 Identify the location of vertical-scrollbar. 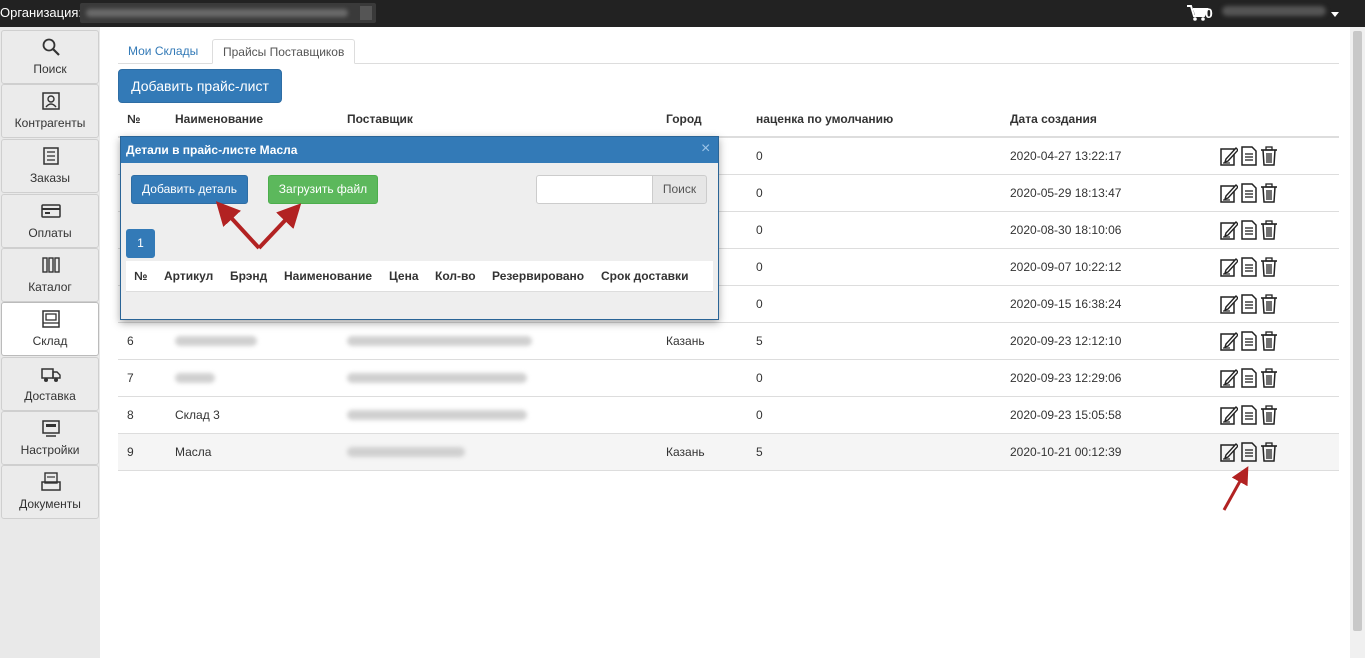
(1357, 342).